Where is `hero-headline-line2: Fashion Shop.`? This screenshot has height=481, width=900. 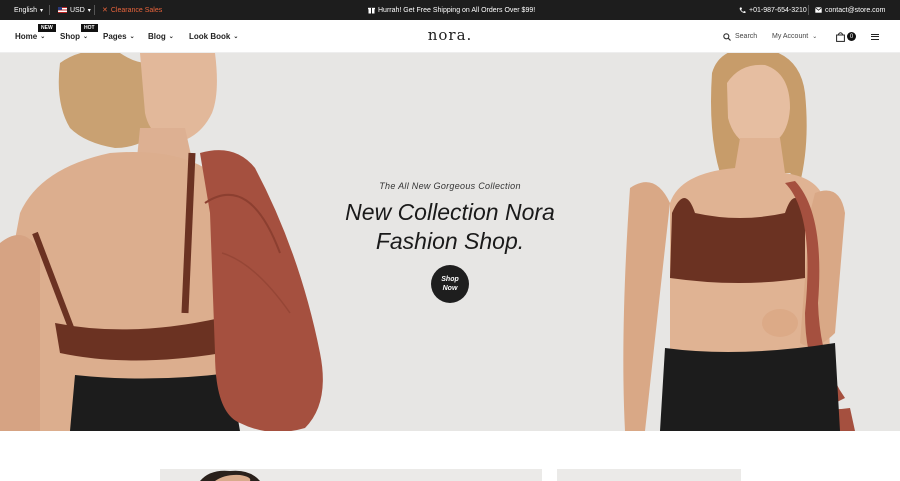 hero-headline-line2: Fashion Shop. is located at coordinates (450, 241).